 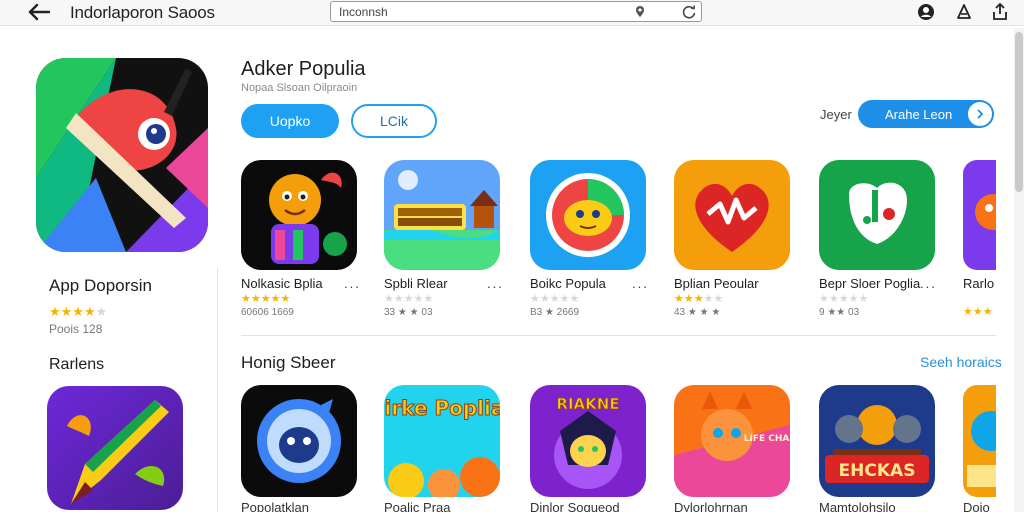 What do you see at coordinates (267, 312) in the screenshot?
I see `app-card-meta: 60606 1669` at bounding box center [267, 312].